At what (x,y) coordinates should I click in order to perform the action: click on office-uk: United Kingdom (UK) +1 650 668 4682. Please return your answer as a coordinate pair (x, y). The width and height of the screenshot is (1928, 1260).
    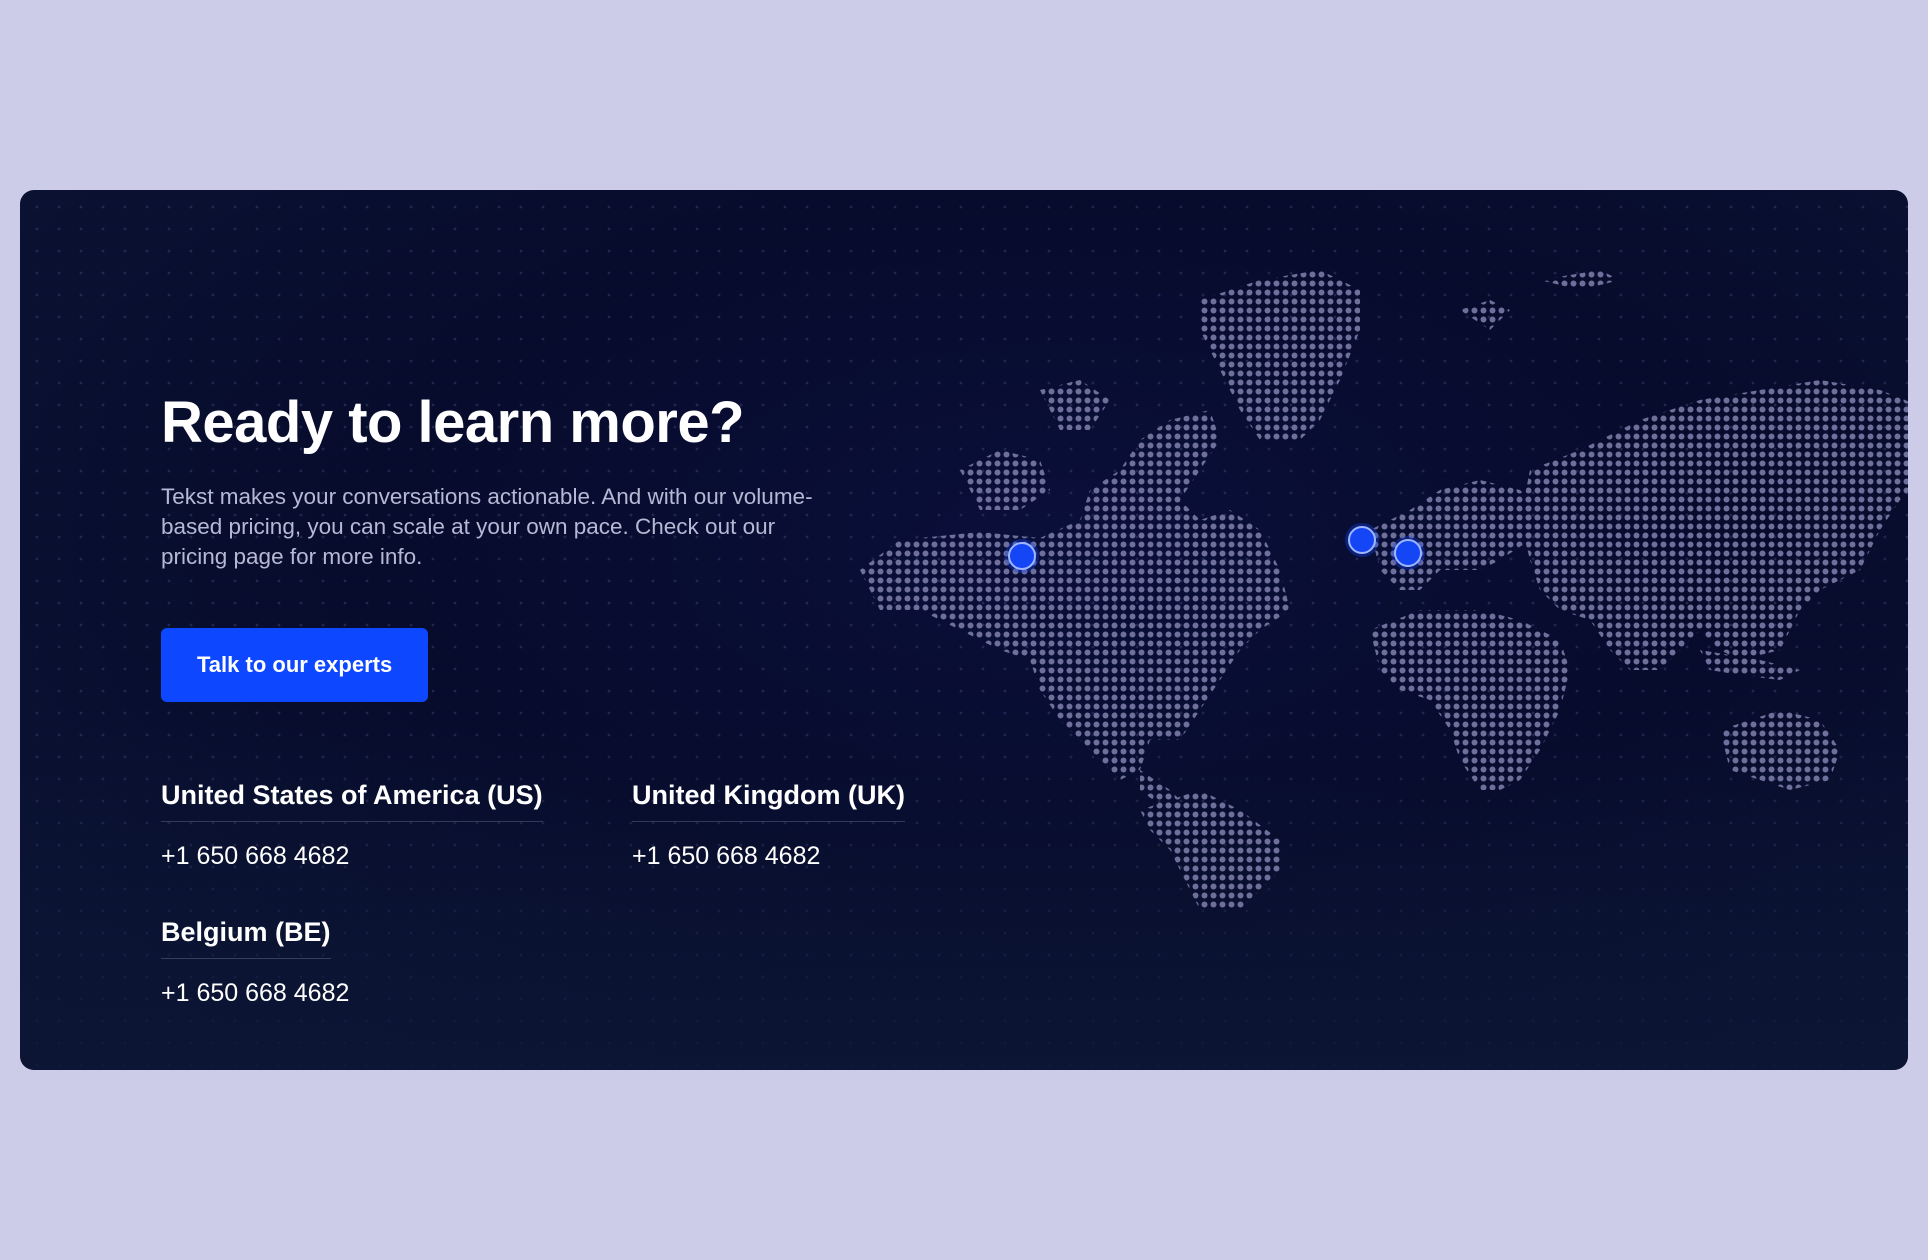
    Looking at the image, I should click on (782, 825).